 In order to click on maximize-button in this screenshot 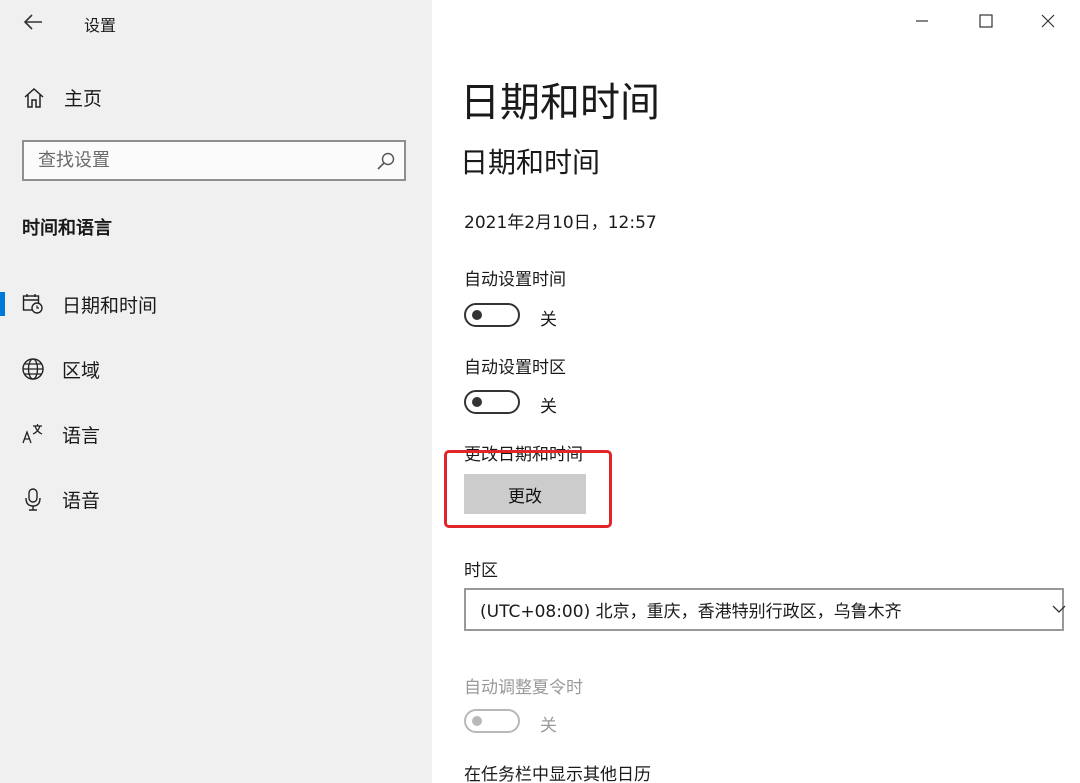, I will do `click(986, 21)`.